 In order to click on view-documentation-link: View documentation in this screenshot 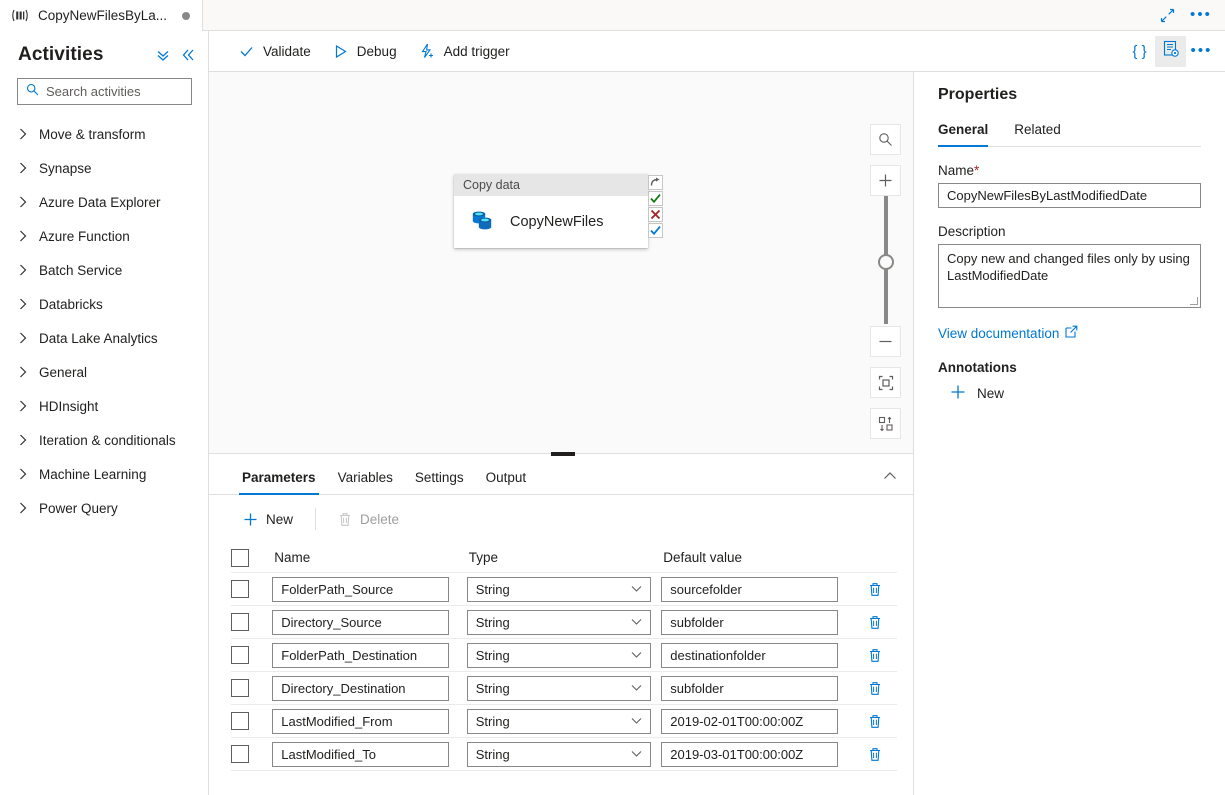, I will do `click(1069, 333)`.